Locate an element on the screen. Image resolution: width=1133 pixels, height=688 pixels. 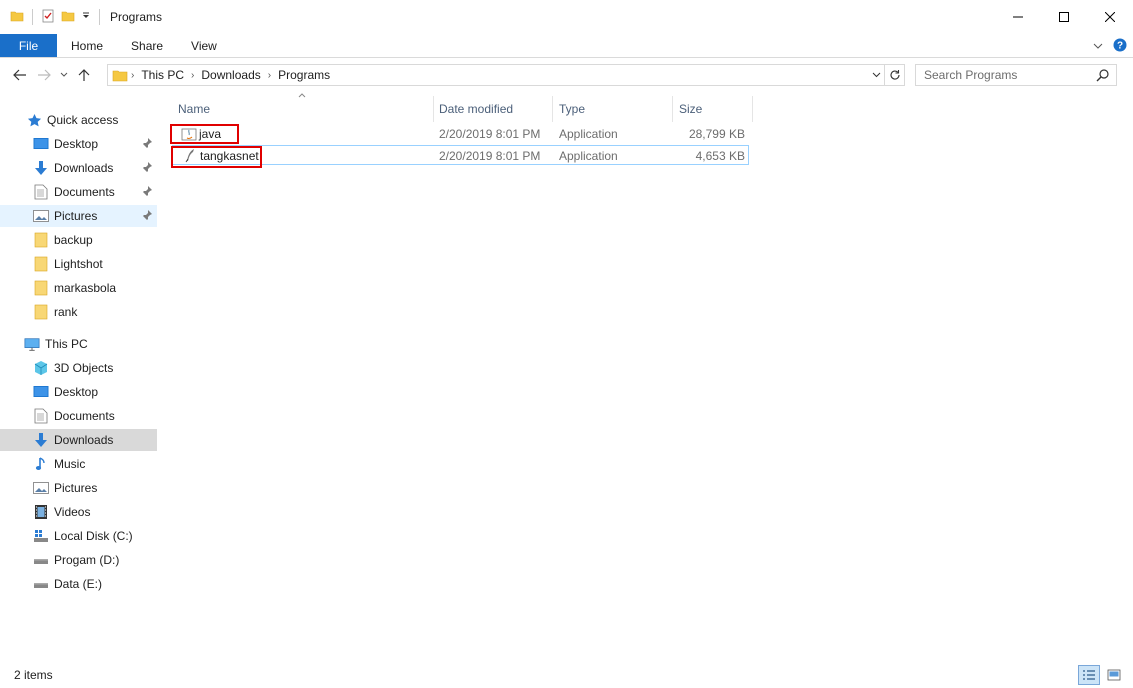
sidebar-item-pc-desktop: Desktop is located at coordinates (78, 392).